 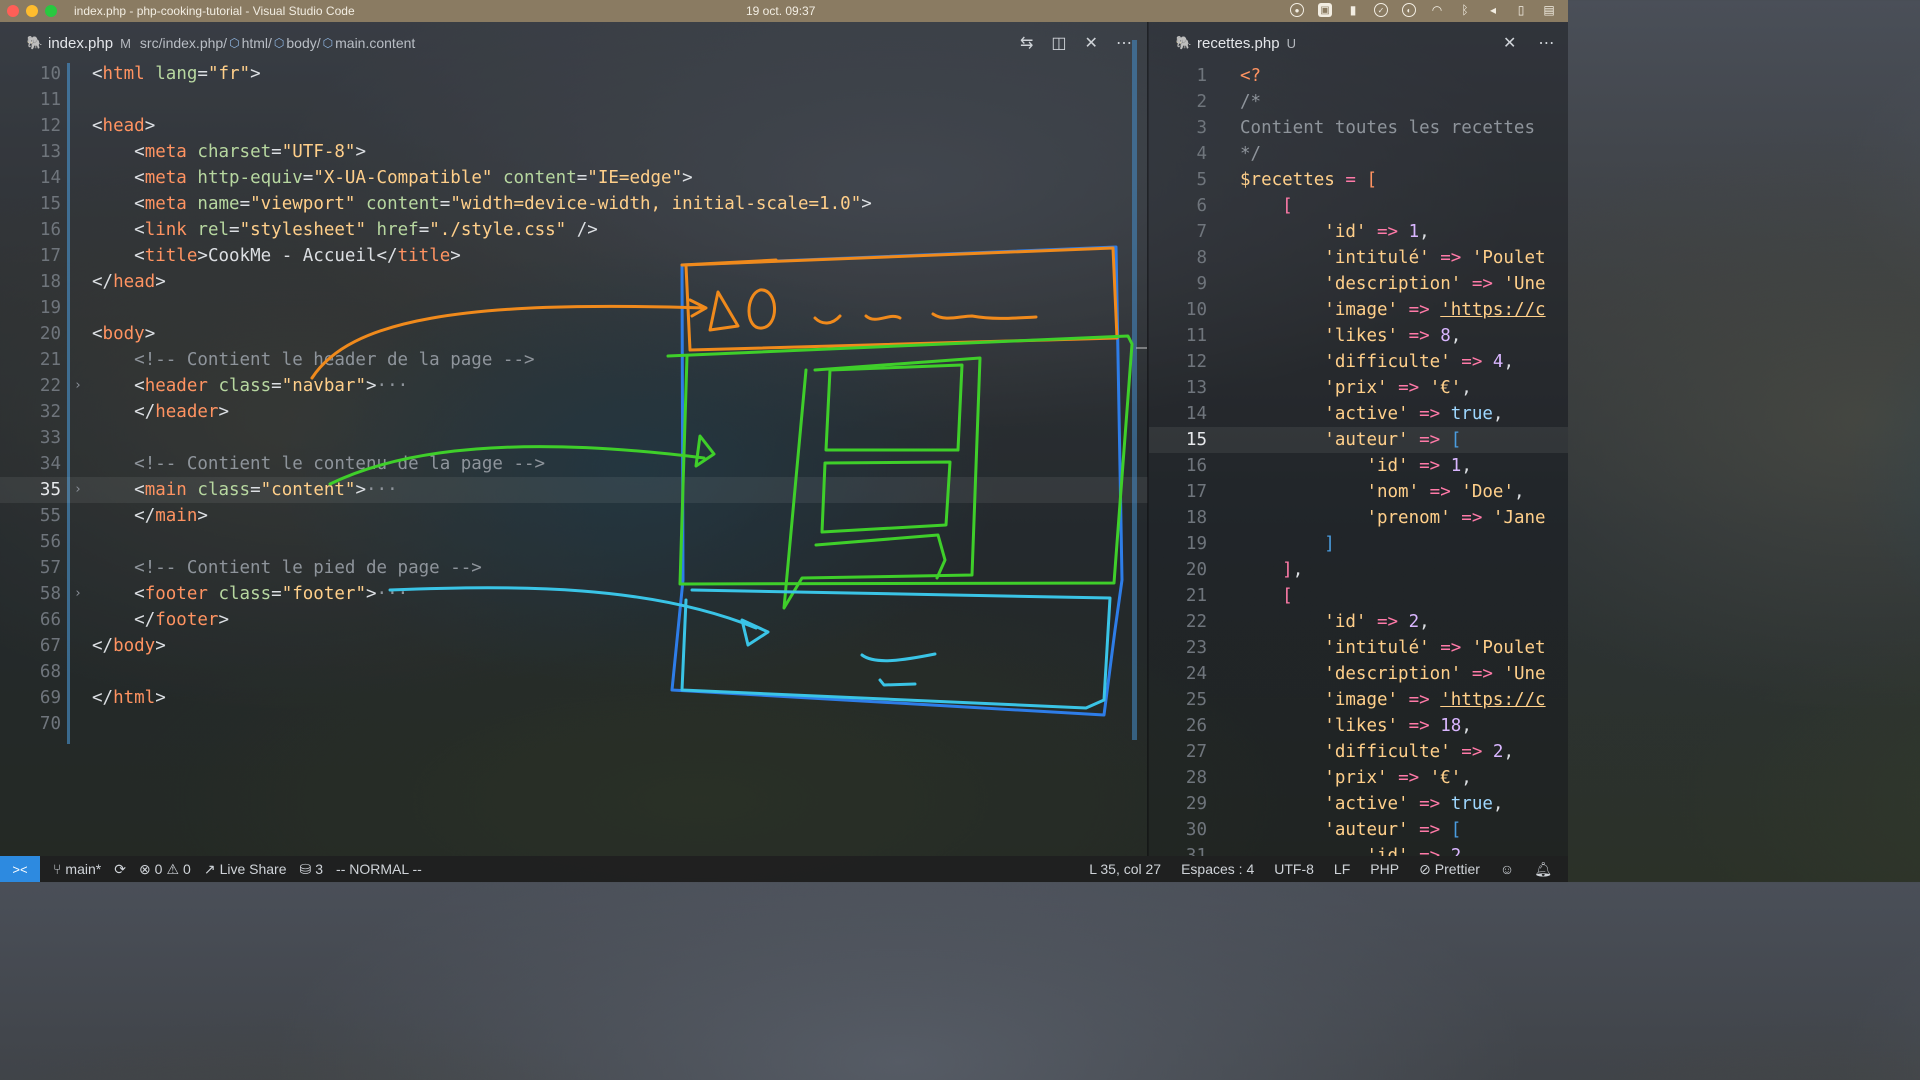 I want to click on tab-git-status: U, so click(x=1291, y=43).